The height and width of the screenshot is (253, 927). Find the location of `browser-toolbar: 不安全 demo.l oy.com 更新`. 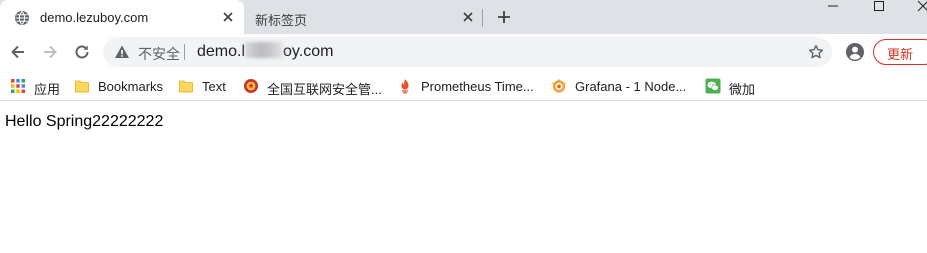

browser-toolbar: 不安全 demo.l oy.com 更新 is located at coordinates (463, 52).